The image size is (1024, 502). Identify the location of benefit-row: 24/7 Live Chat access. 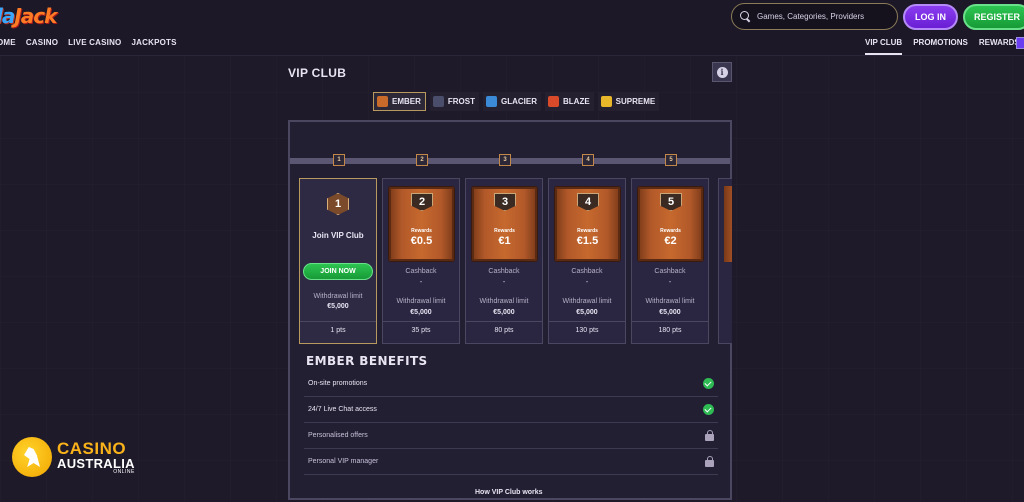
(511, 410).